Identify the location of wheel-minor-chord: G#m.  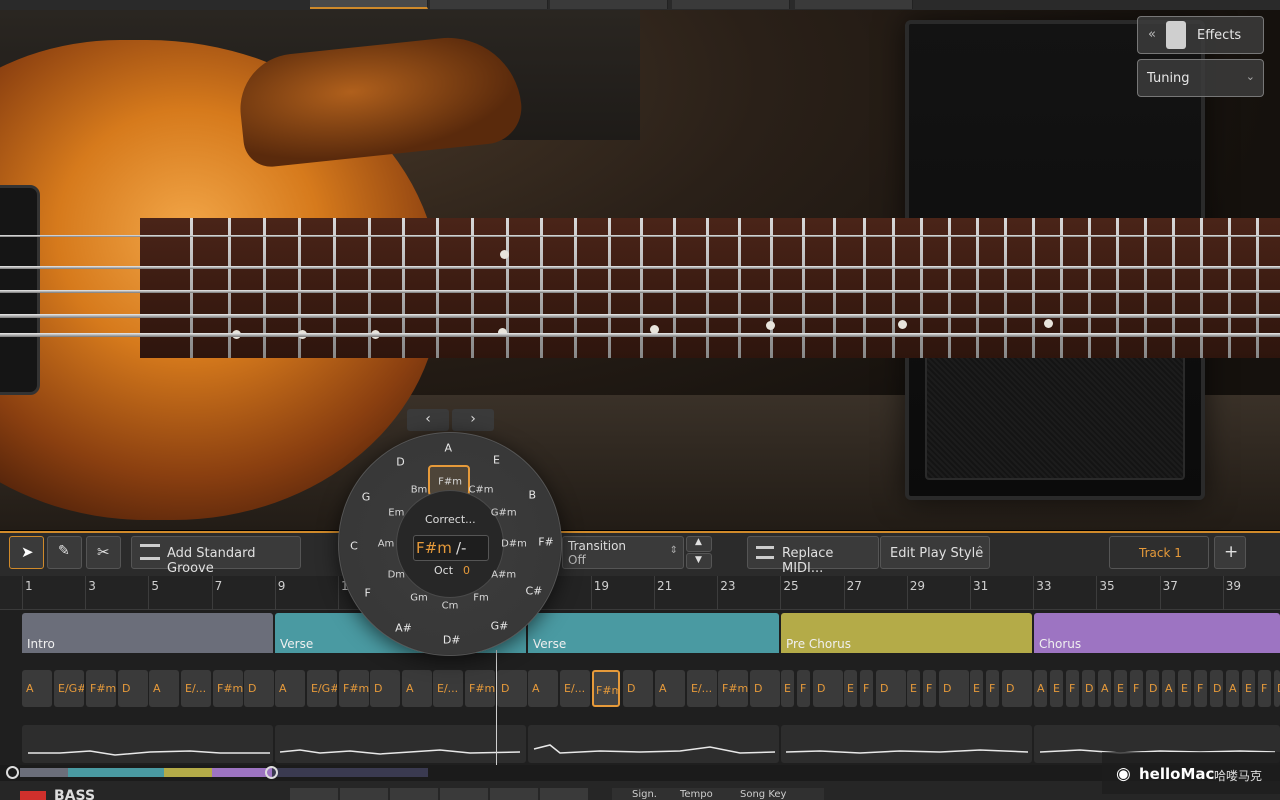
(504, 513).